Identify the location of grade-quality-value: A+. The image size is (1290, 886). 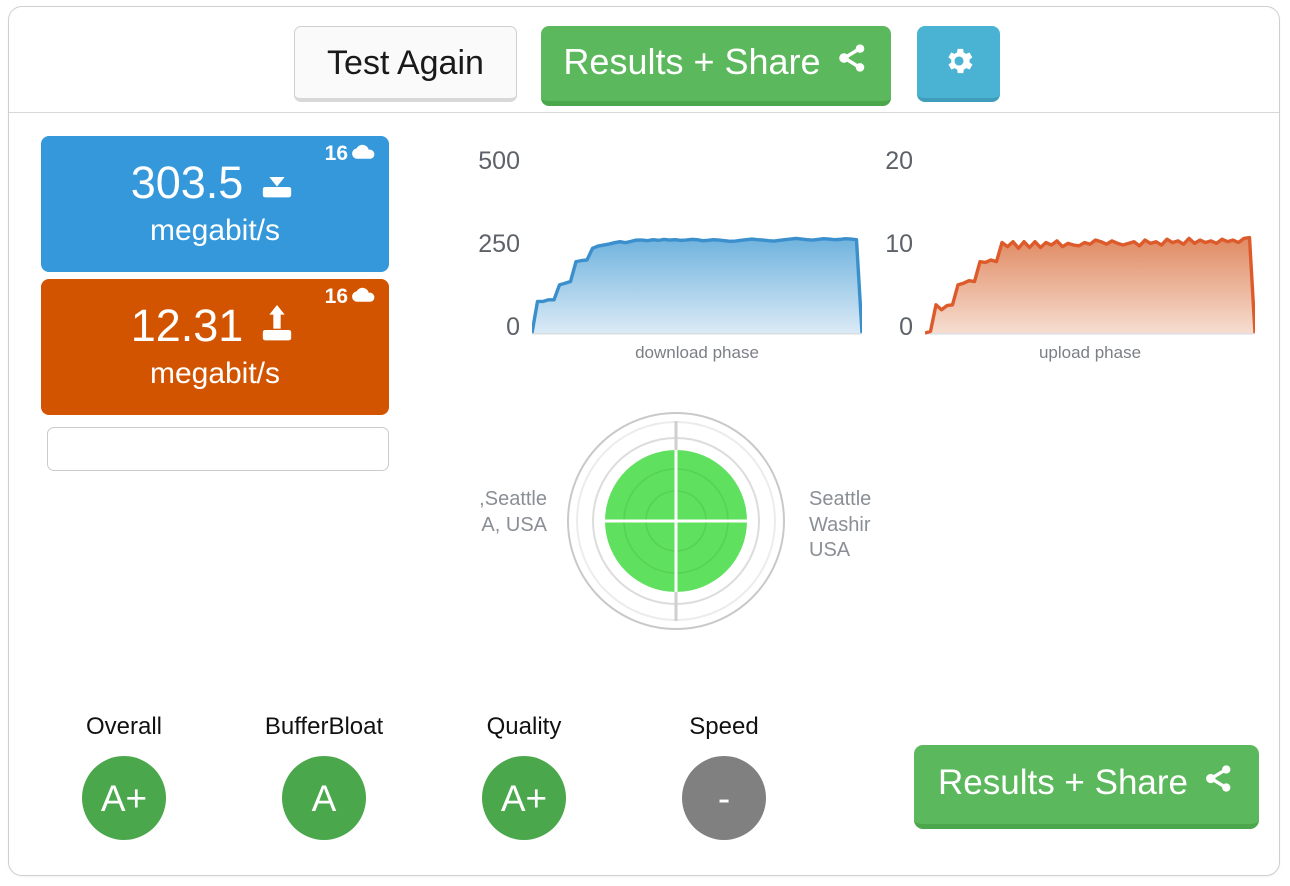
(524, 798).